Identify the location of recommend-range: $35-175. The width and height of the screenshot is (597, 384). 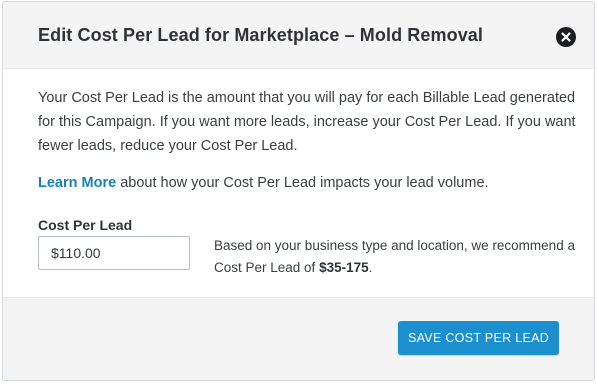
(344, 267).